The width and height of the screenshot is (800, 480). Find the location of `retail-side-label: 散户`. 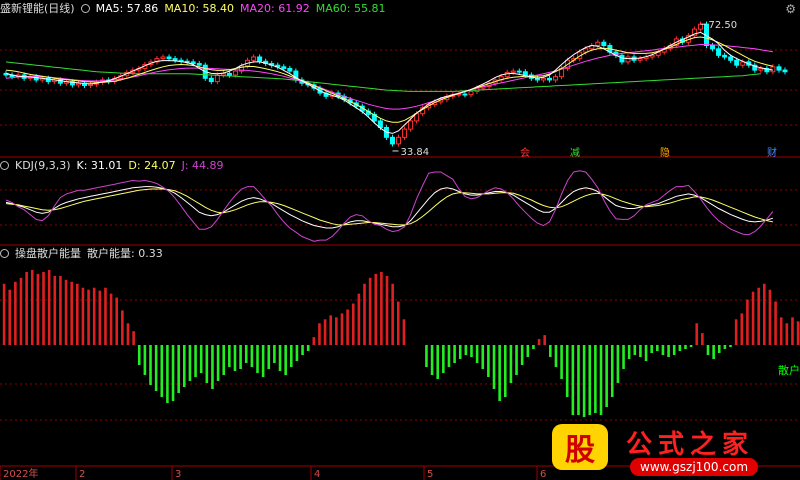

retail-side-label: 散户 is located at coordinates (789, 370).